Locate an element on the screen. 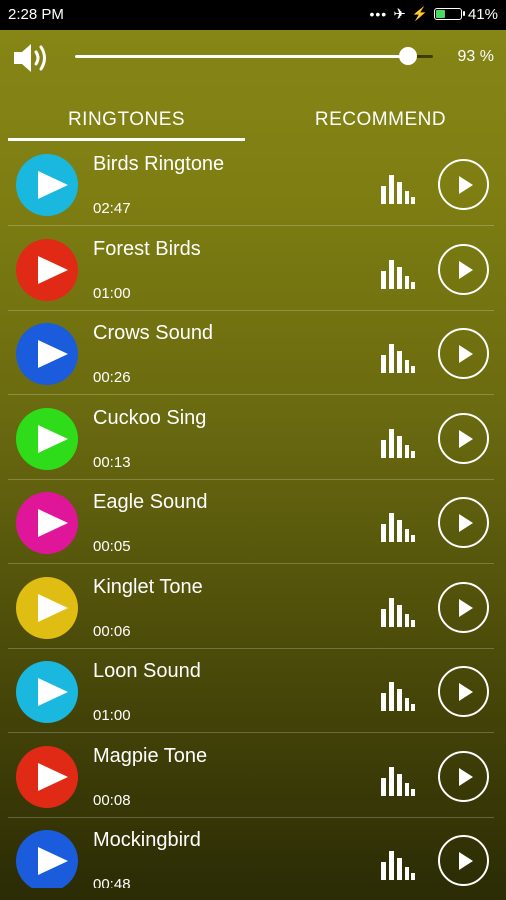 The width and height of the screenshot is (506, 900). volume-slider-fill is located at coordinates (241, 56).